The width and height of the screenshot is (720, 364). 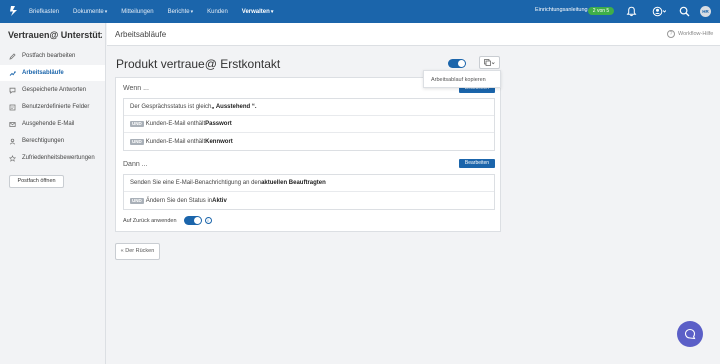 I want to click on workflow-enabled-toggle, so click(x=457, y=63).